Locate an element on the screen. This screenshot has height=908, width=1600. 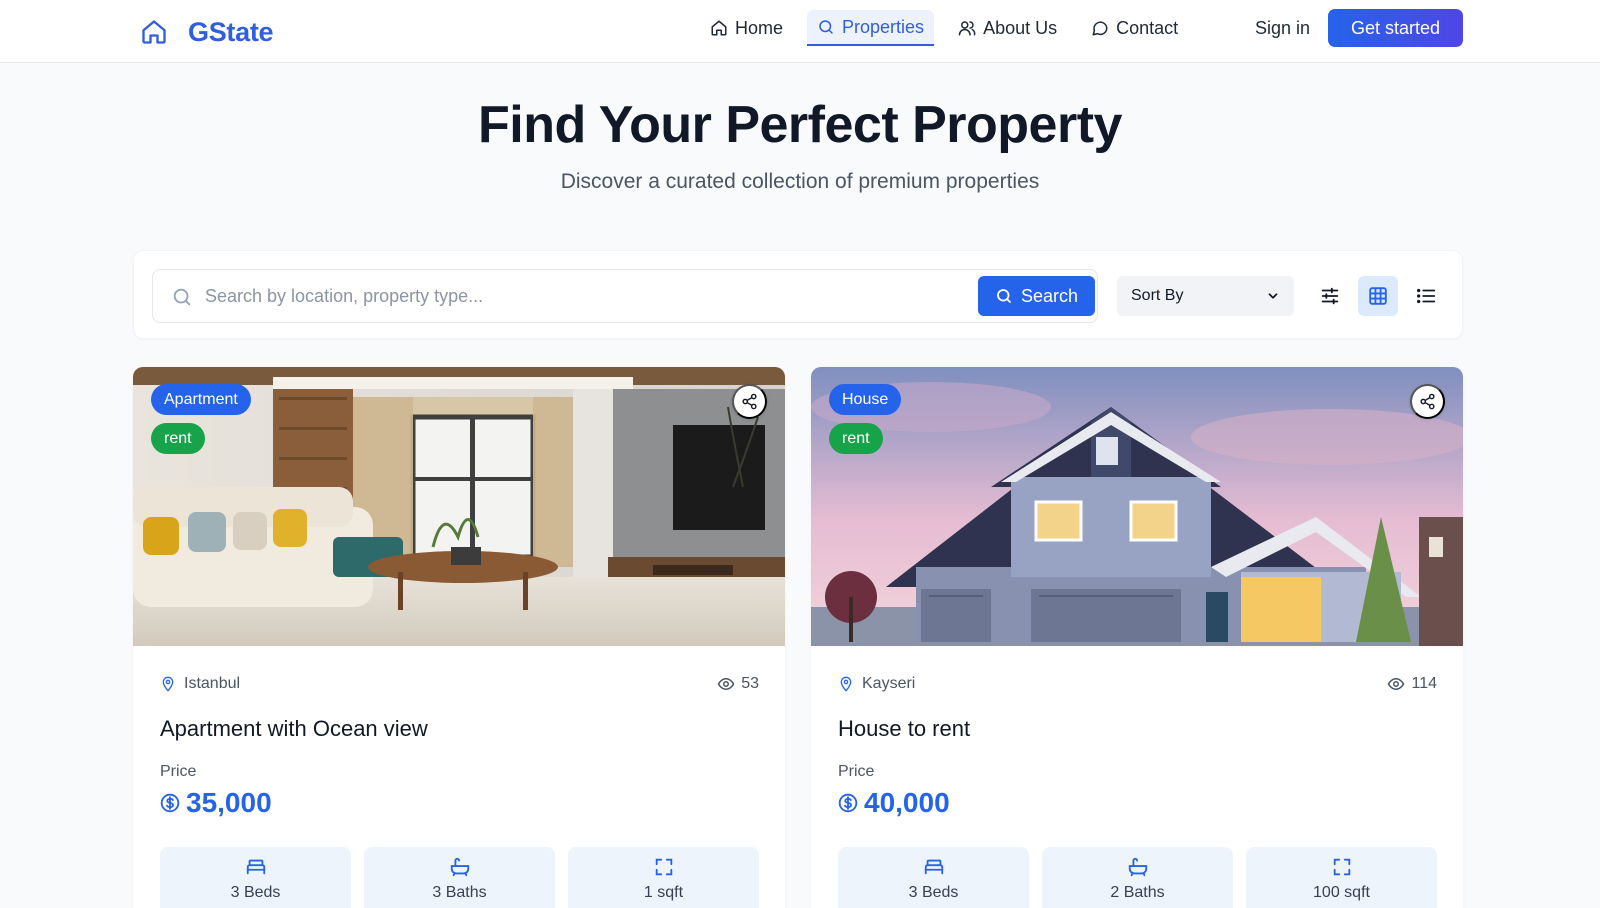
property-price: 35,000 is located at coordinates (216, 803).